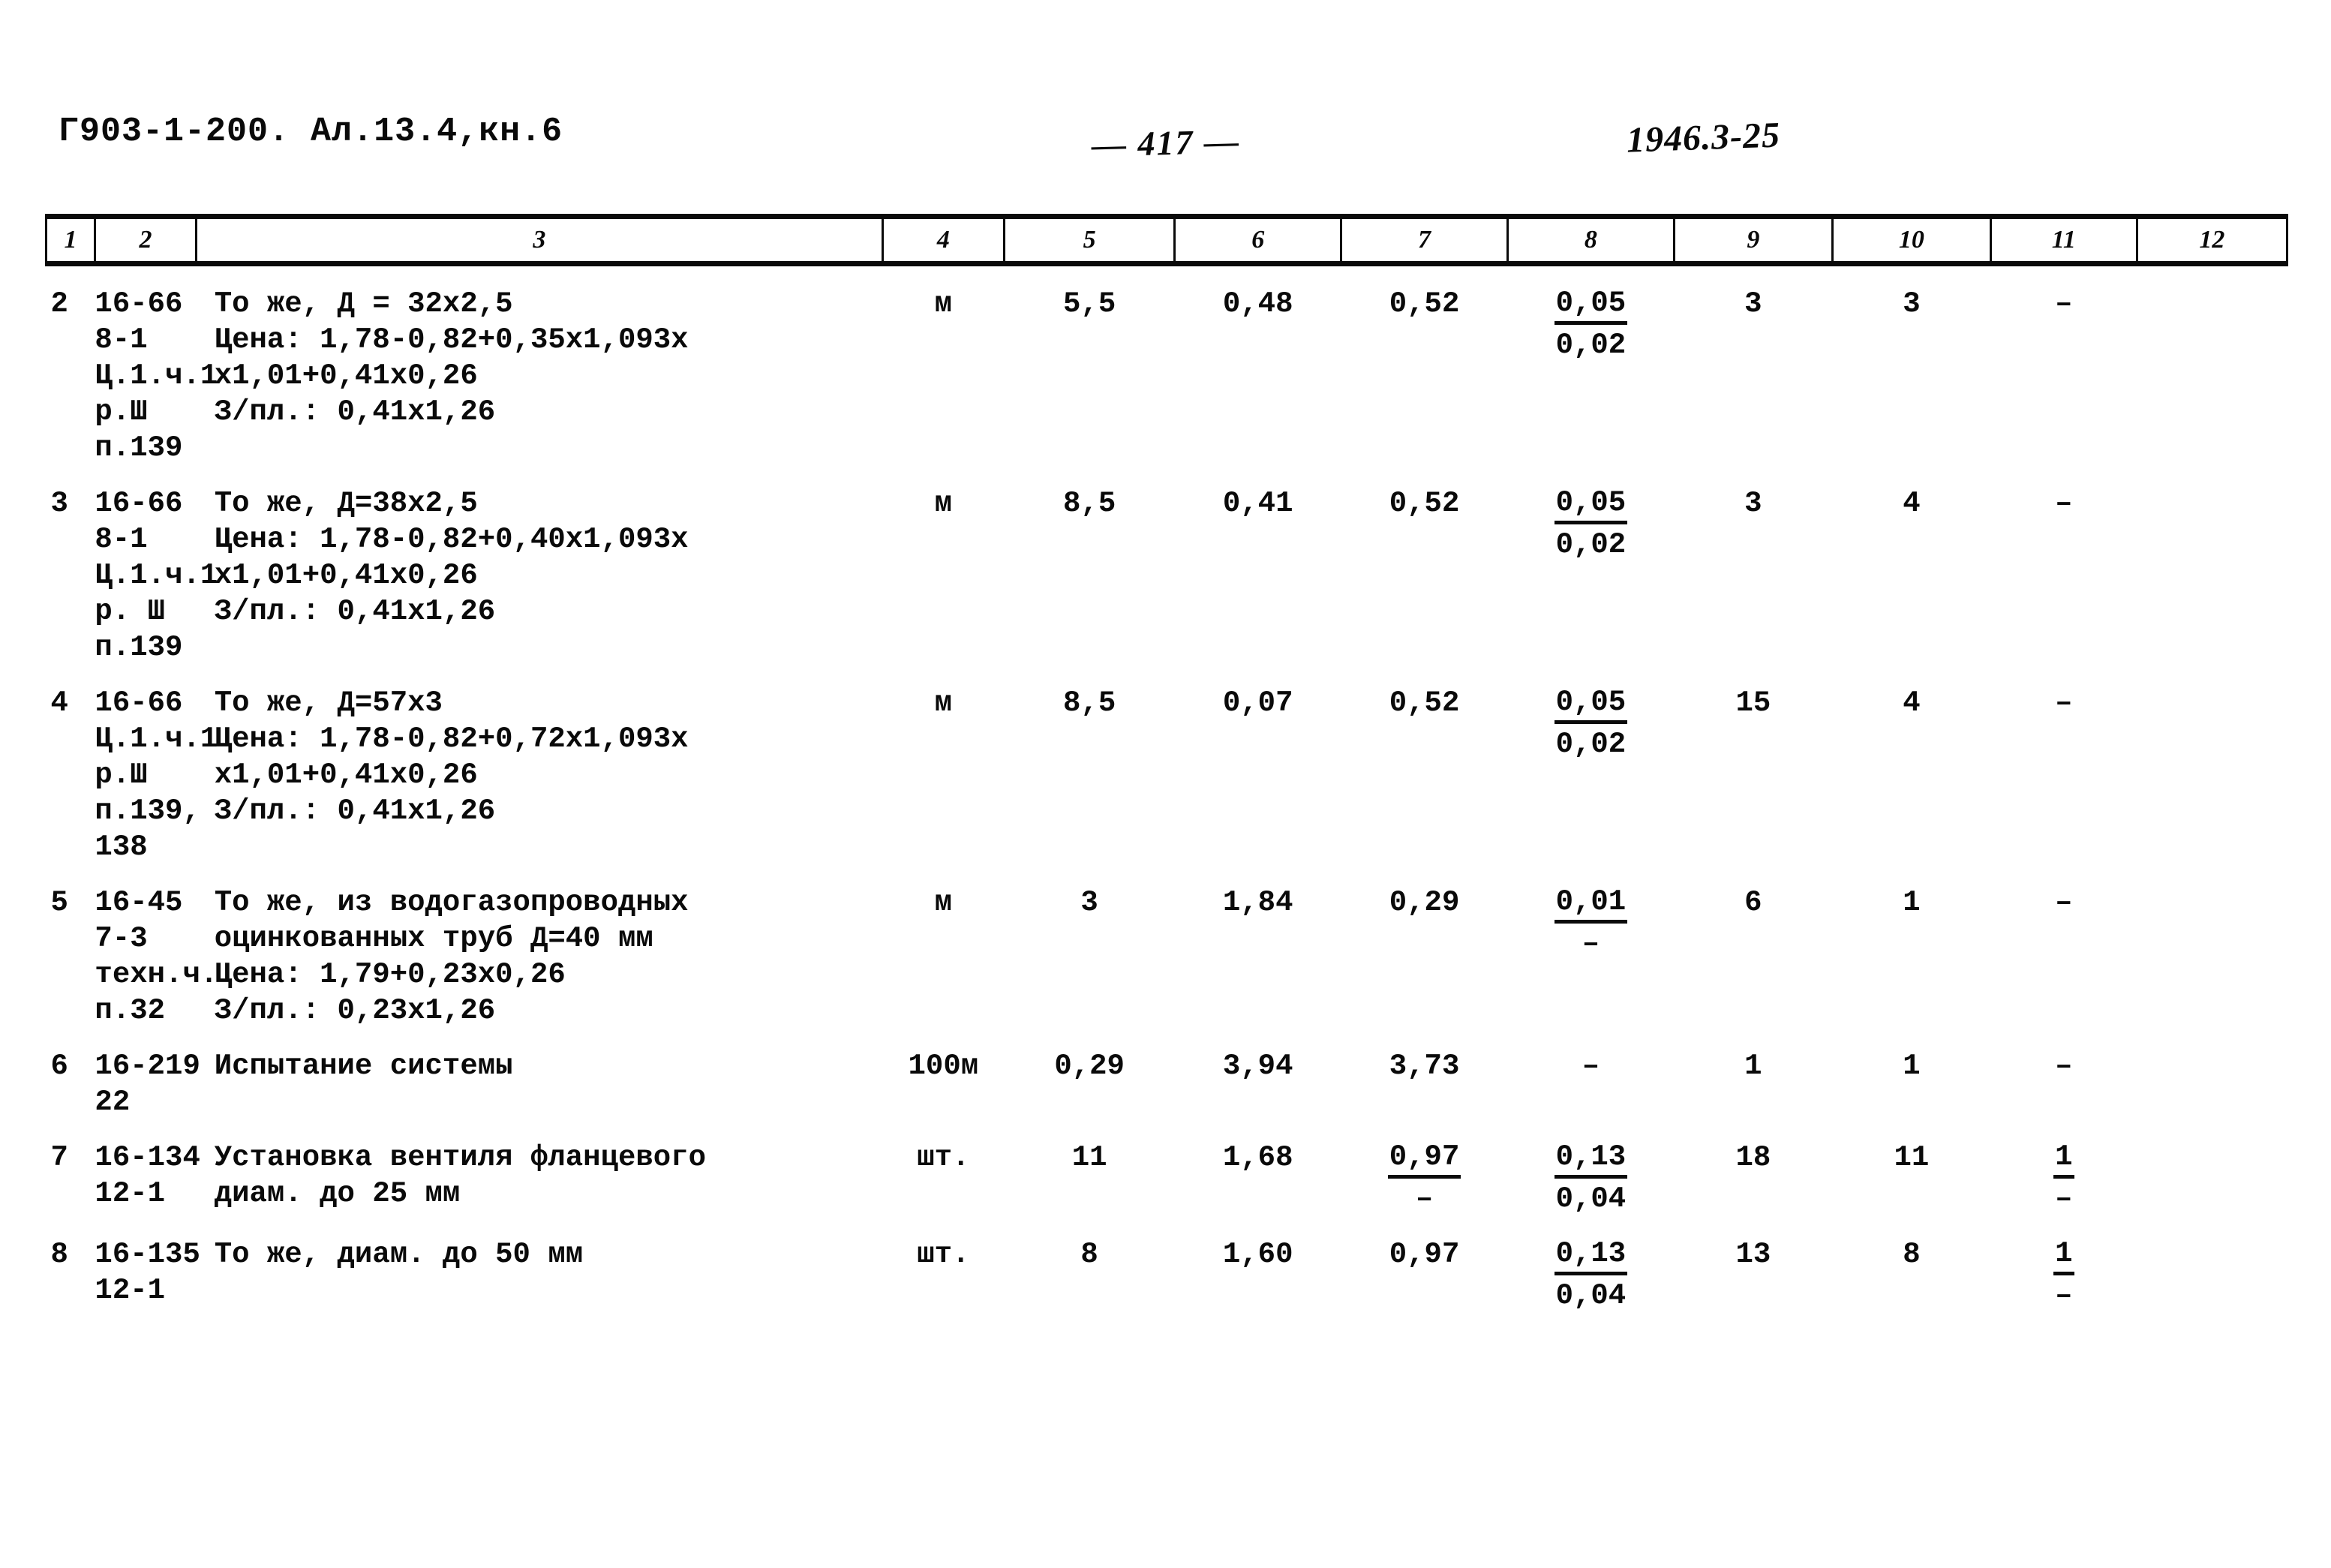  What do you see at coordinates (59, 1066) in the screenshot?
I see `row-number: 6` at bounding box center [59, 1066].